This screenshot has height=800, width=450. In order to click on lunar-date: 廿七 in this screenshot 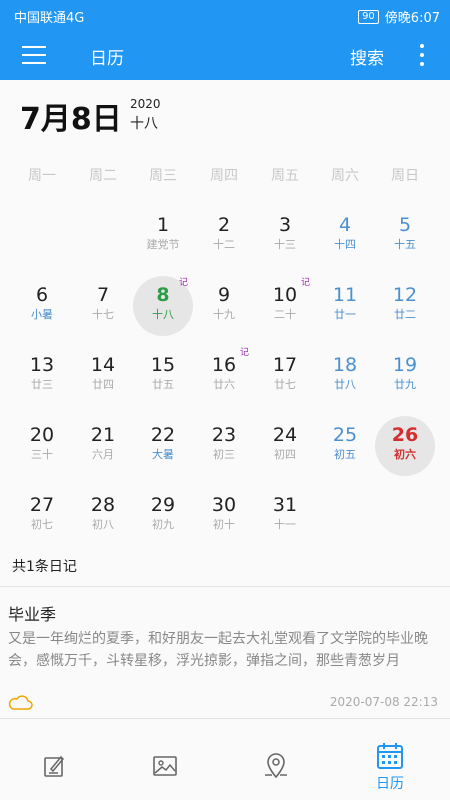, I will do `click(285, 384)`.